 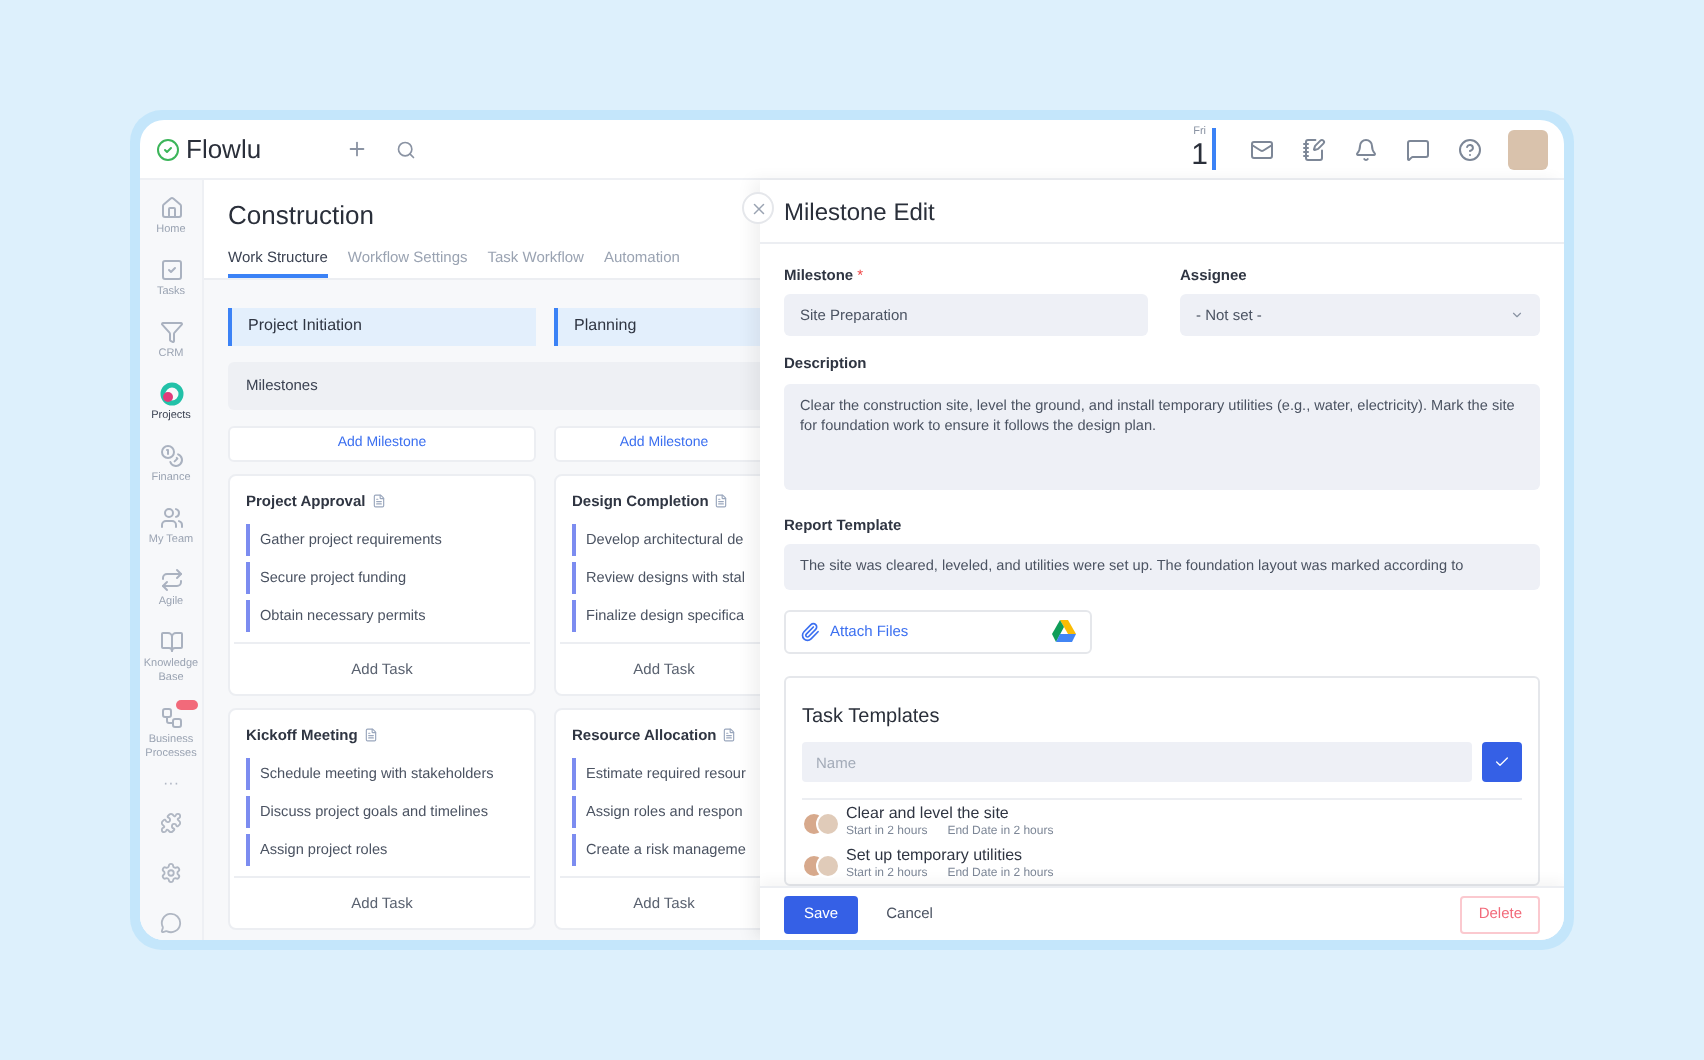 I want to click on search-icon, so click(x=405, y=149).